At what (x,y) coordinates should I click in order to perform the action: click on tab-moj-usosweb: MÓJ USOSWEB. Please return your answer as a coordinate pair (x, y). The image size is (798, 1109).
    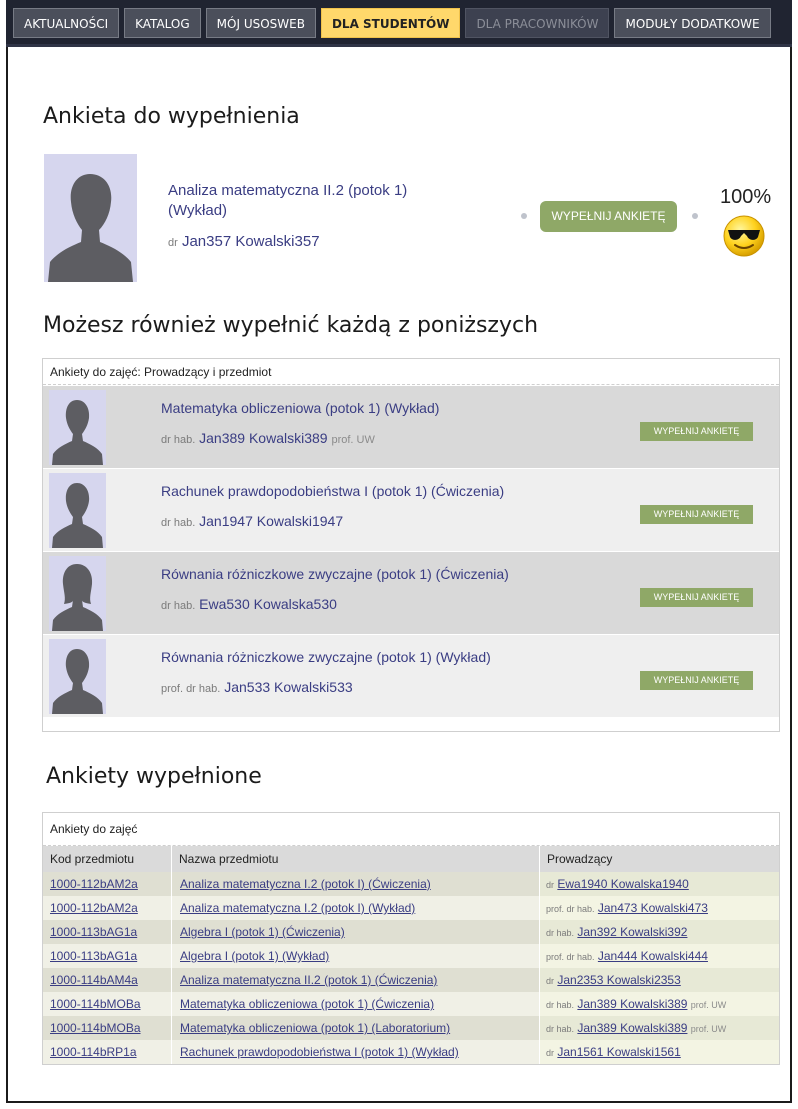
    Looking at the image, I should click on (260, 23).